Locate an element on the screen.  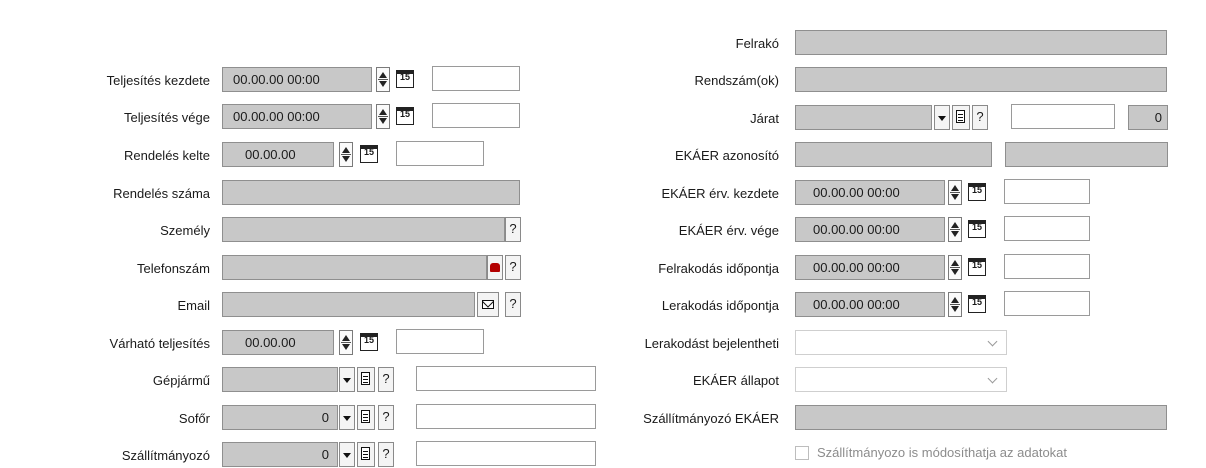
ekaer-erv-vege-spinner is located at coordinates (955, 229).